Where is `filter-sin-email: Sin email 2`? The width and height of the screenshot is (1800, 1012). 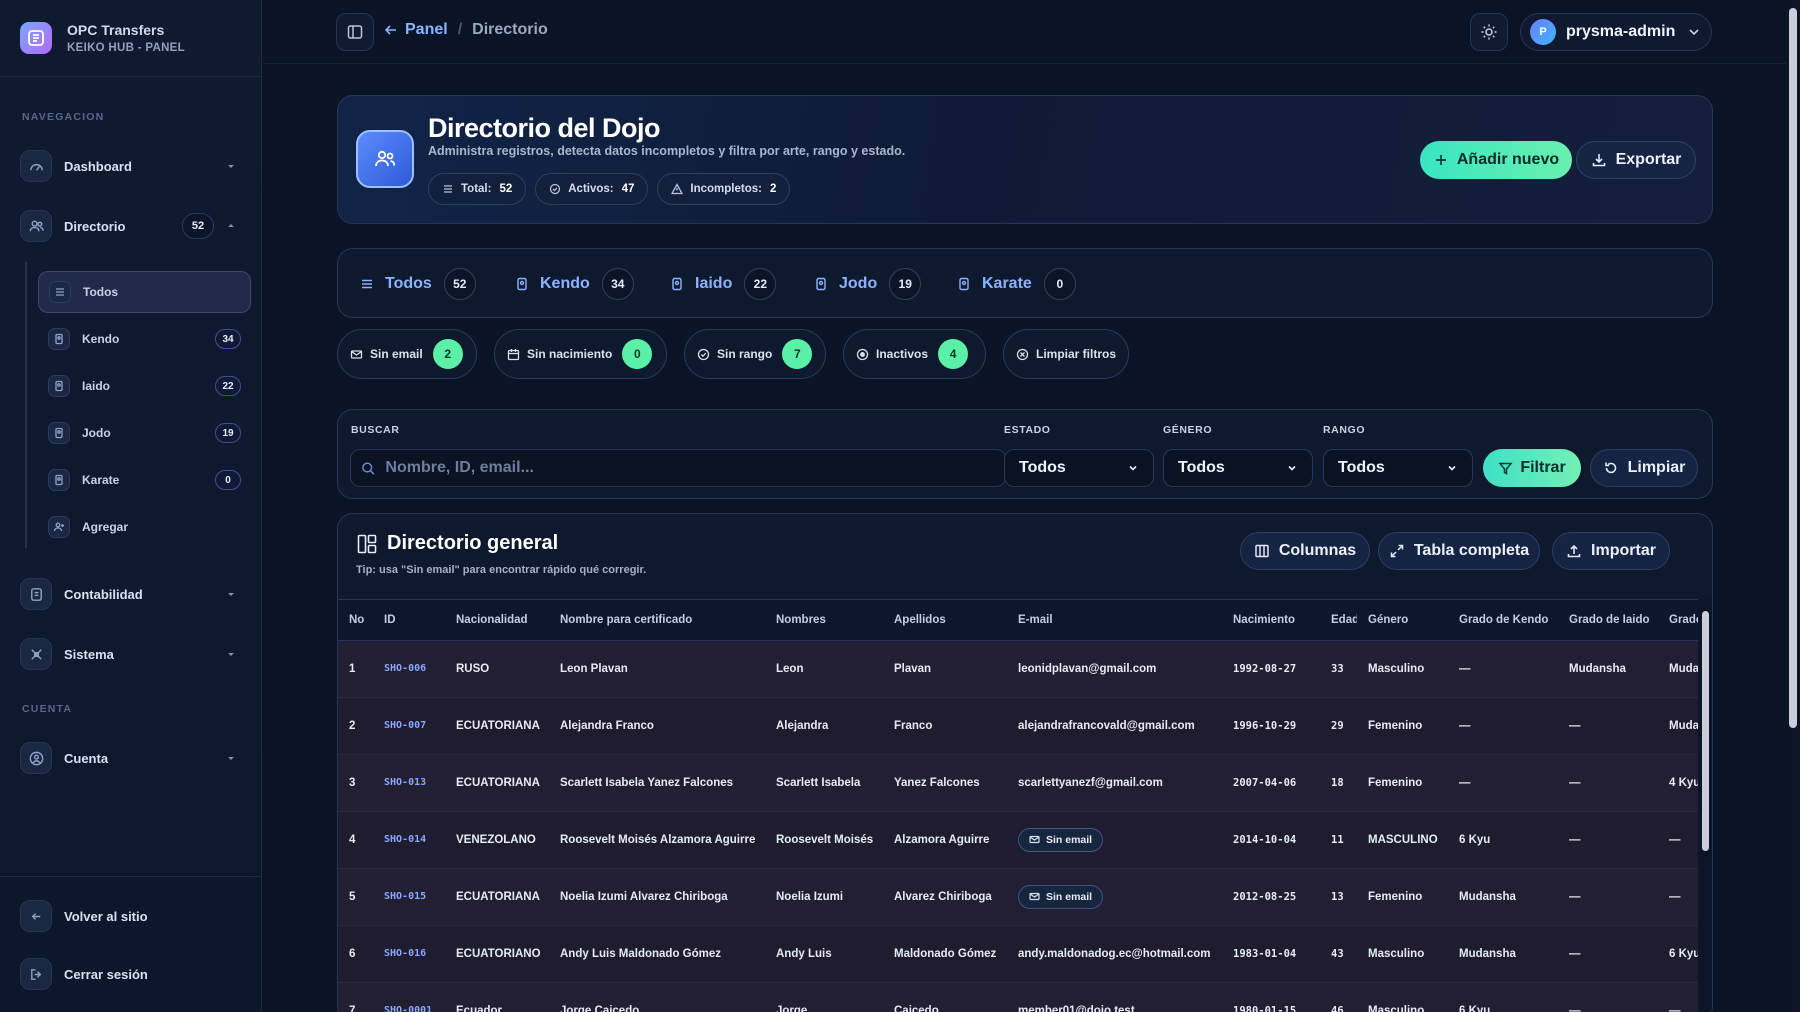 filter-sin-email: Sin email 2 is located at coordinates (407, 354).